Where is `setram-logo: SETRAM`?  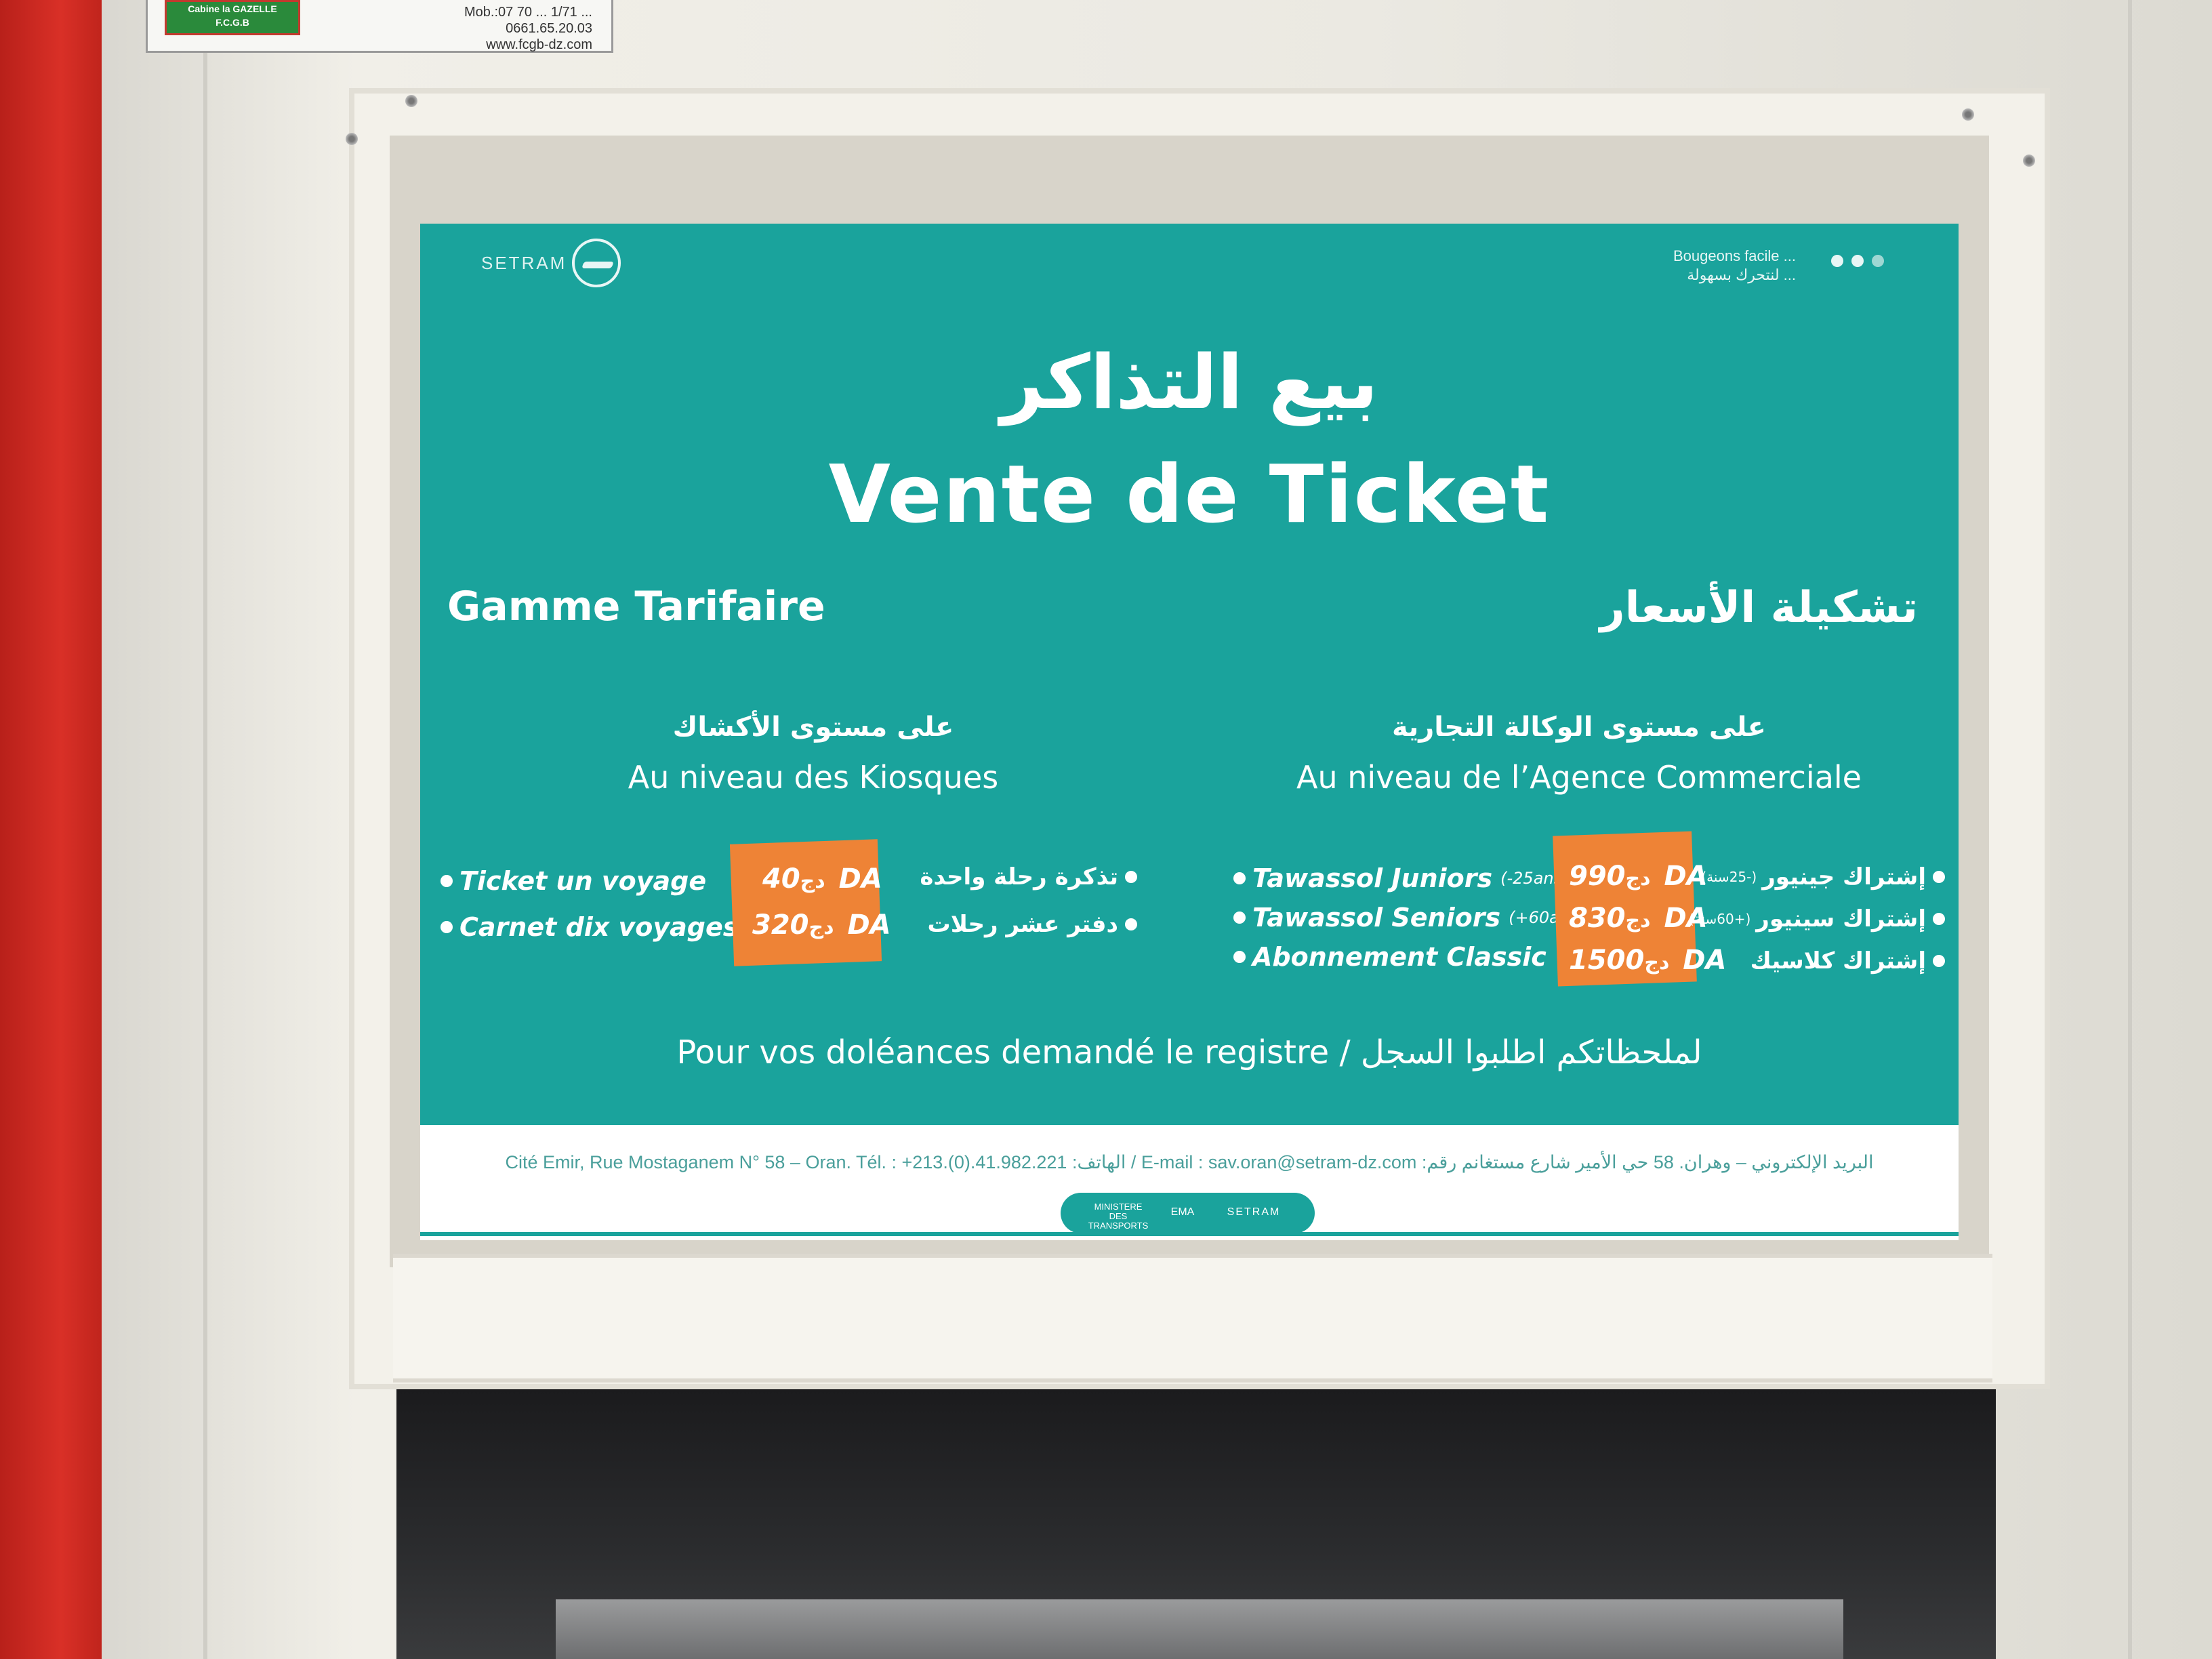
setram-logo: SETRAM is located at coordinates (551, 263).